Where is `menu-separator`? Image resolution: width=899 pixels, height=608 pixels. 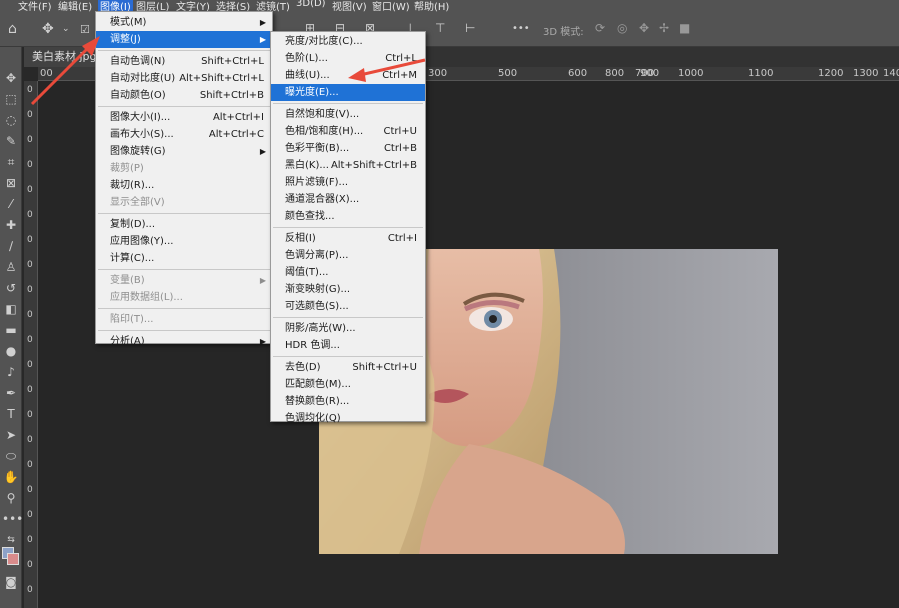
menu-separator is located at coordinates (184, 269).